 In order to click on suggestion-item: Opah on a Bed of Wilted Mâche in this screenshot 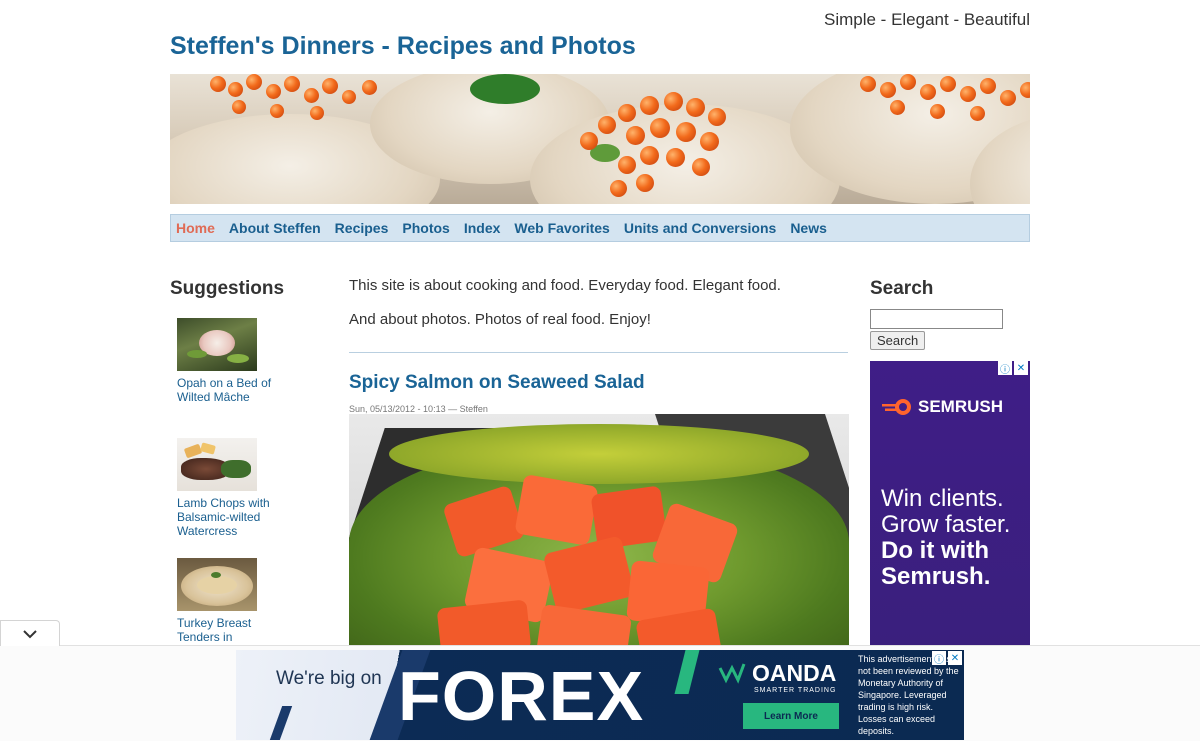, I will do `click(232, 361)`.